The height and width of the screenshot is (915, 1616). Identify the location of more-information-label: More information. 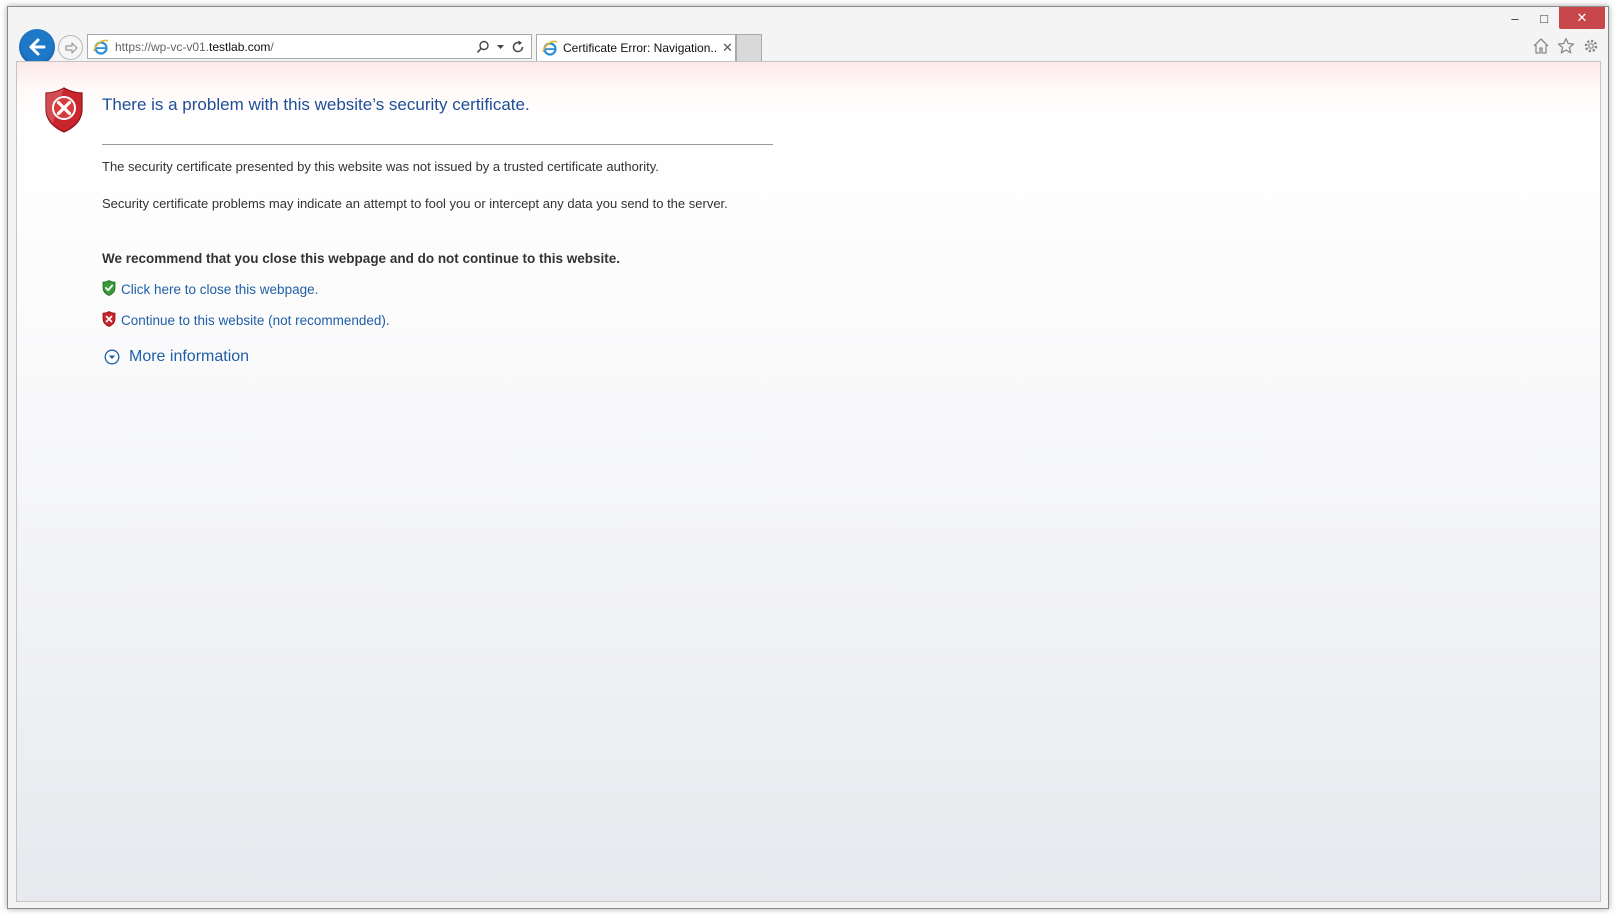
(189, 356).